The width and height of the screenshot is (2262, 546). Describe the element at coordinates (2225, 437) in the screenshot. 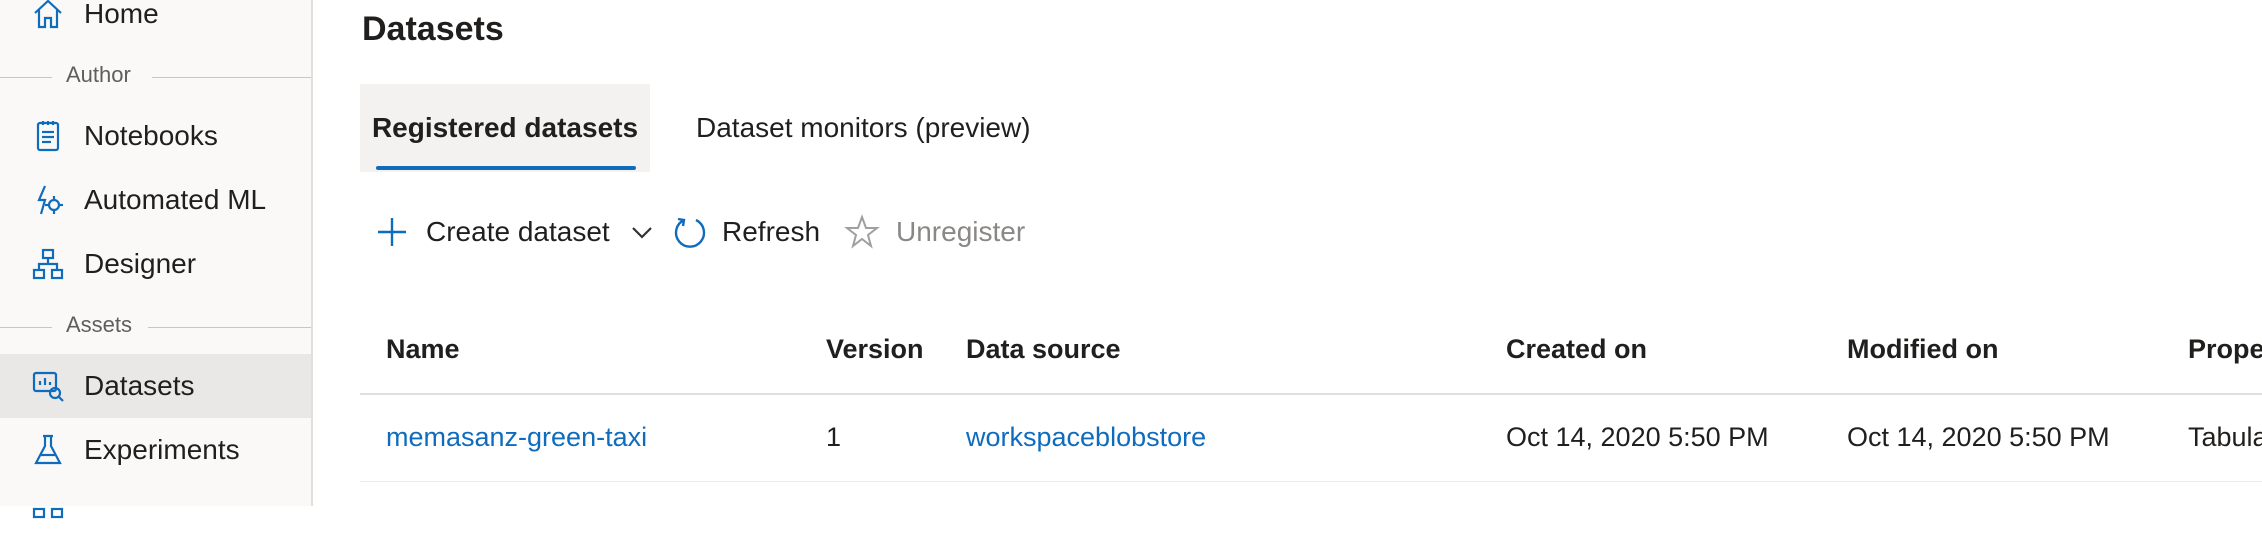

I see `properties-value: Tabula` at that location.